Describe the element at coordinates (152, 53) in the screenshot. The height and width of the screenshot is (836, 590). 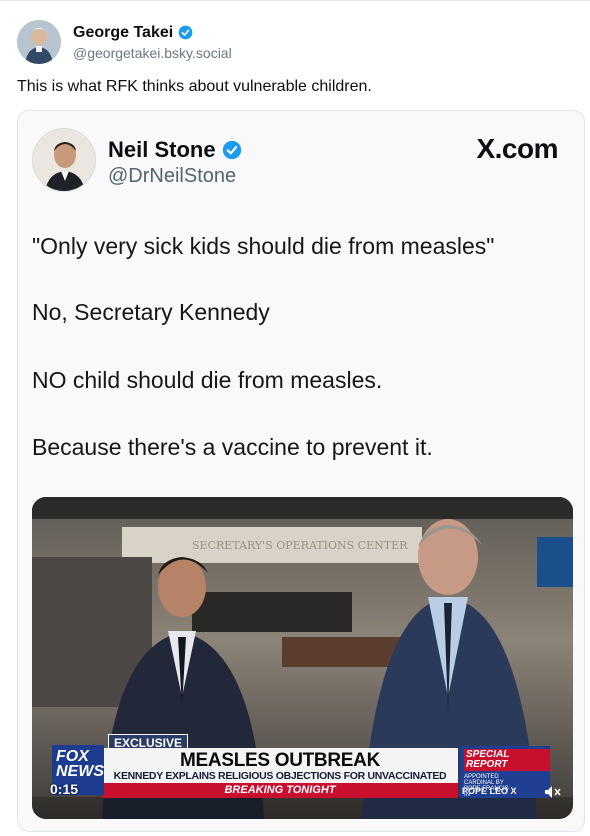
I see `author-handle: @georgetakei.bsky.social` at that location.